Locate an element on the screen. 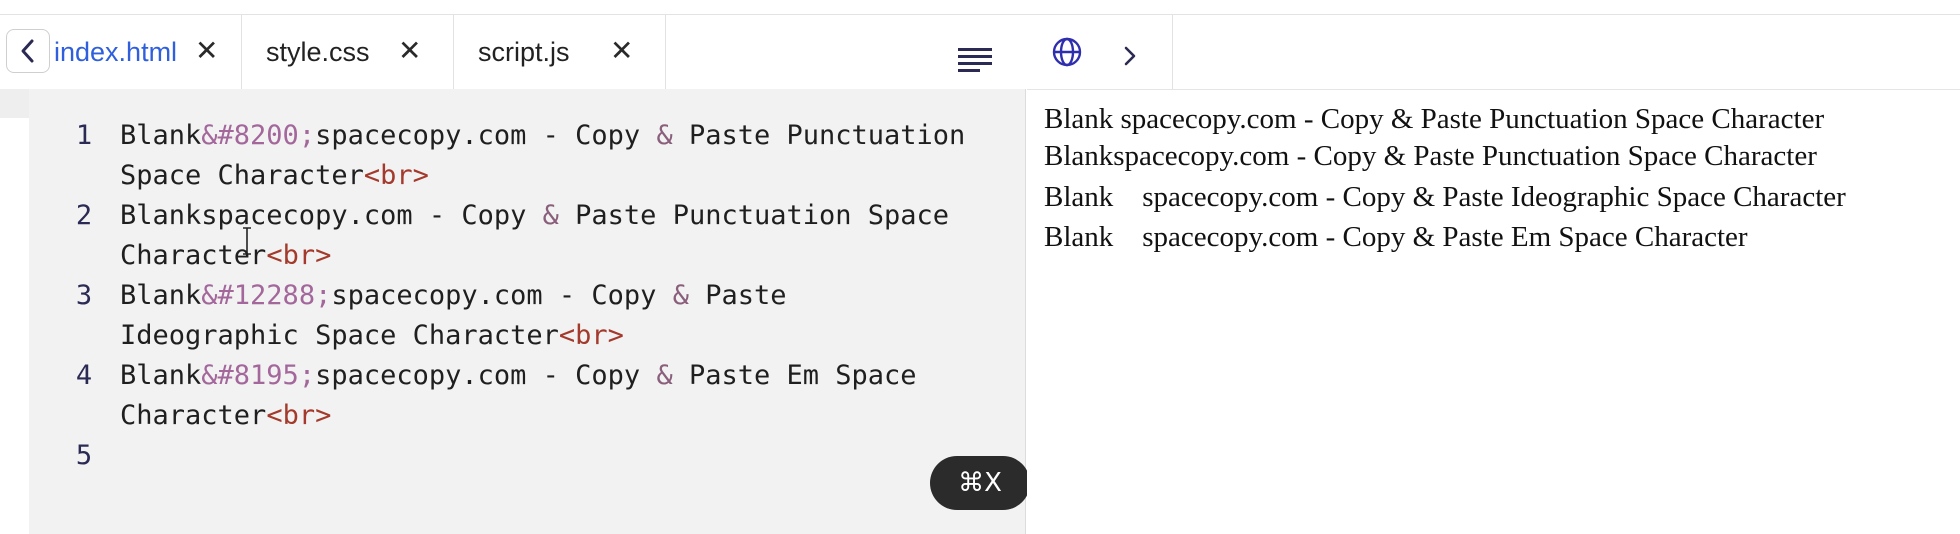 The height and width of the screenshot is (534, 1960). editor-tab-bar: index.html ✕ style.css ✕ script.js ✕ is located at coordinates (513, 52).